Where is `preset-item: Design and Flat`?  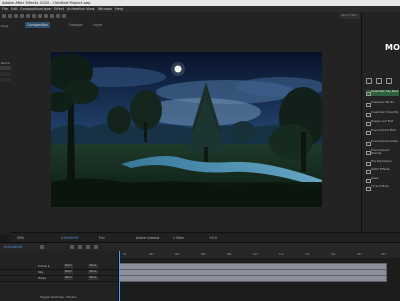
preset-item: Design and Flat is located at coordinates (382, 122).